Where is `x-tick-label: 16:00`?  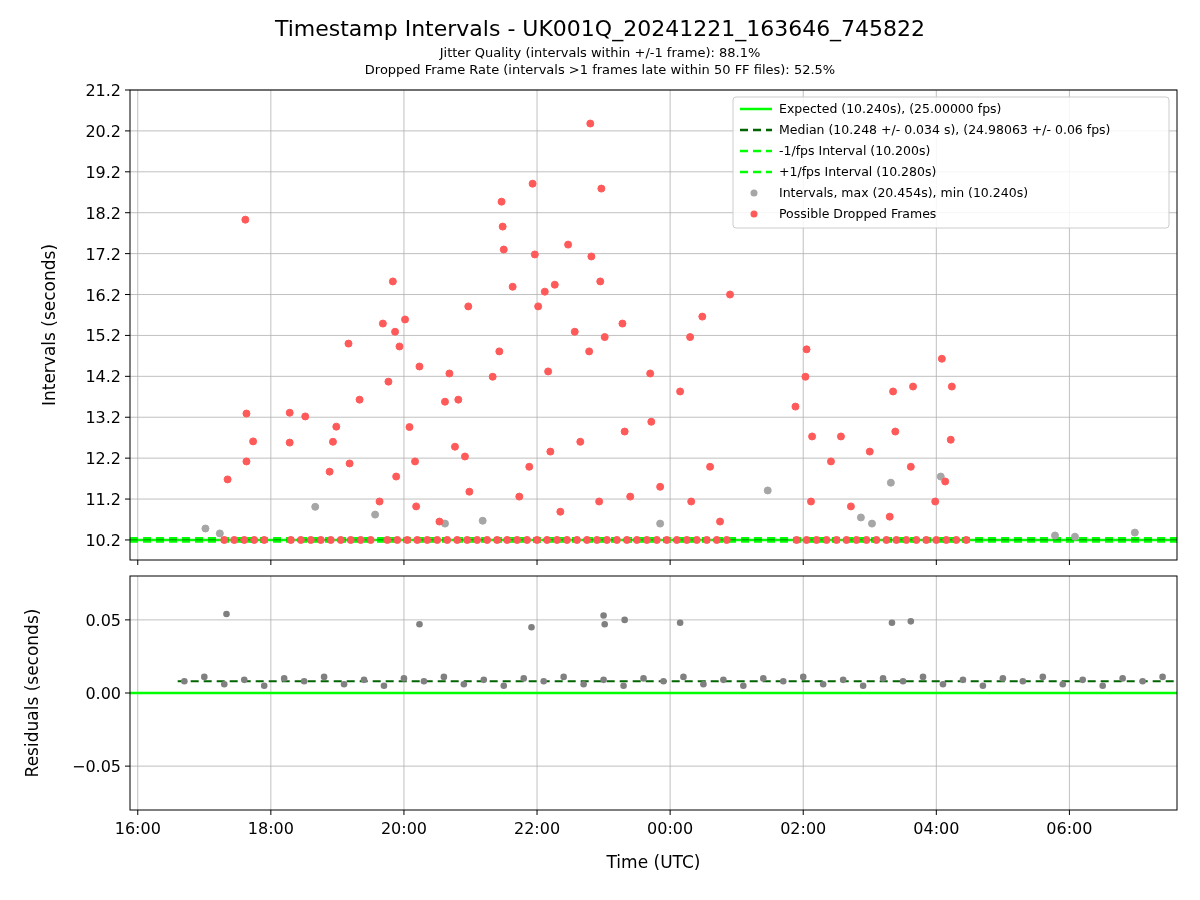
x-tick-label: 16:00 is located at coordinates (137, 828).